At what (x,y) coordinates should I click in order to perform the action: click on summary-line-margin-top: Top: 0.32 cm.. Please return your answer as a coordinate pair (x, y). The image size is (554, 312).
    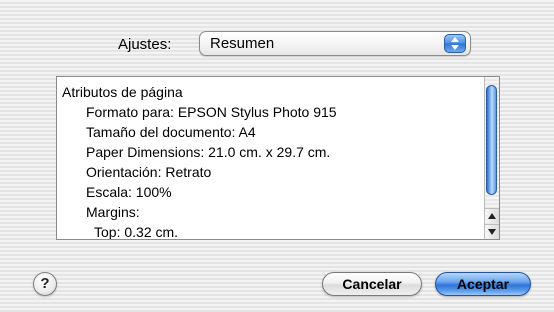
    Looking at the image, I should click on (136, 232).